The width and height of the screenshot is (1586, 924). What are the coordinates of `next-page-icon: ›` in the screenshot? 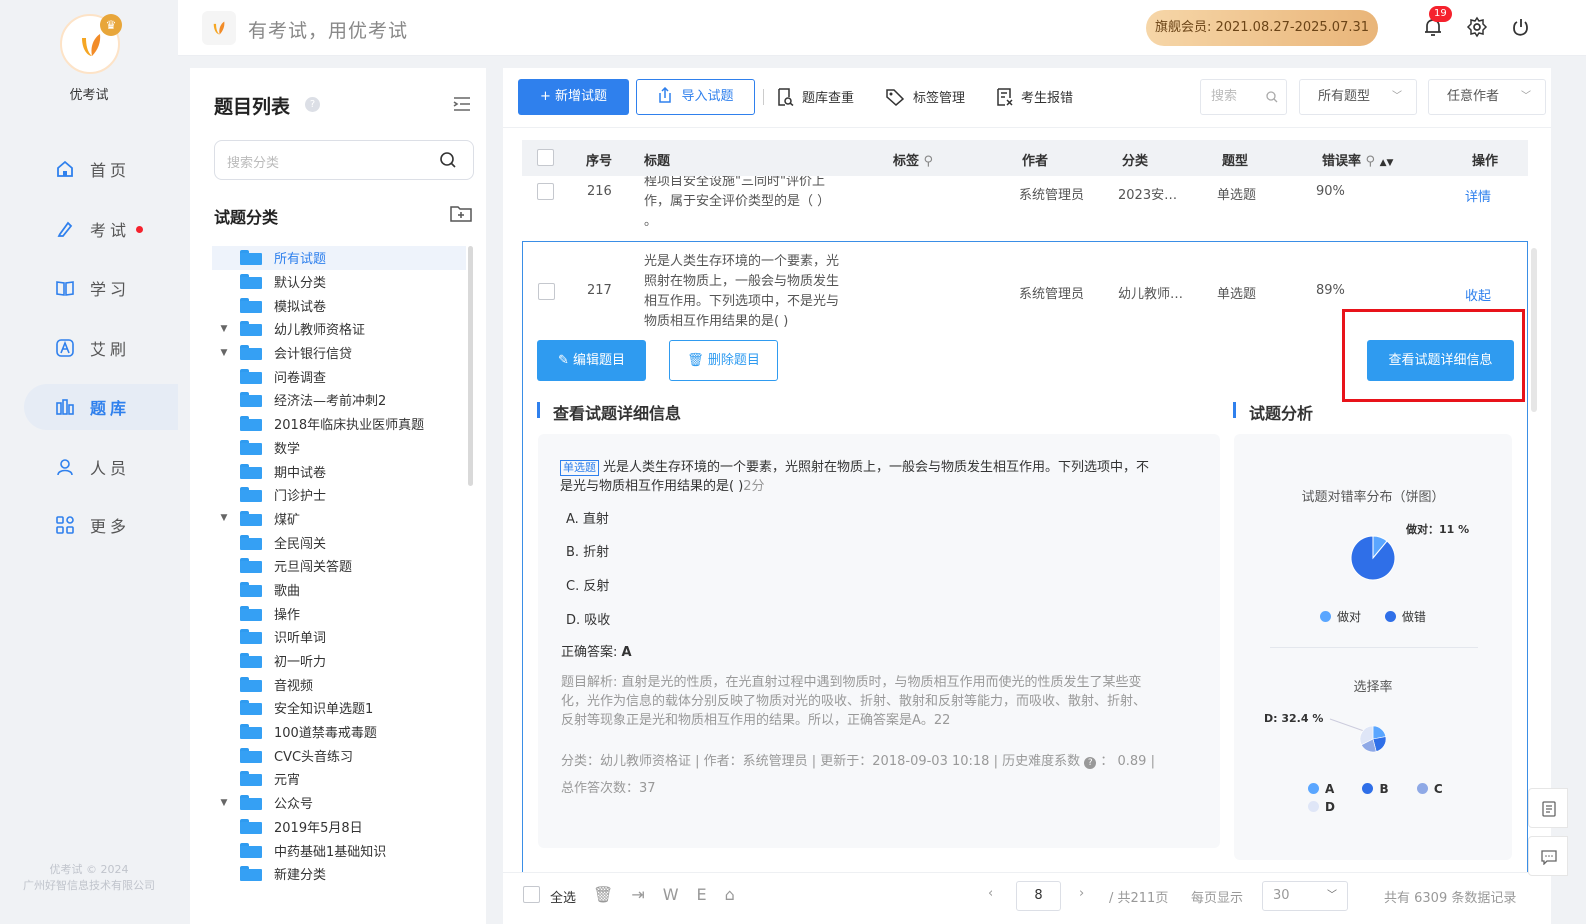 It's located at (1081, 893).